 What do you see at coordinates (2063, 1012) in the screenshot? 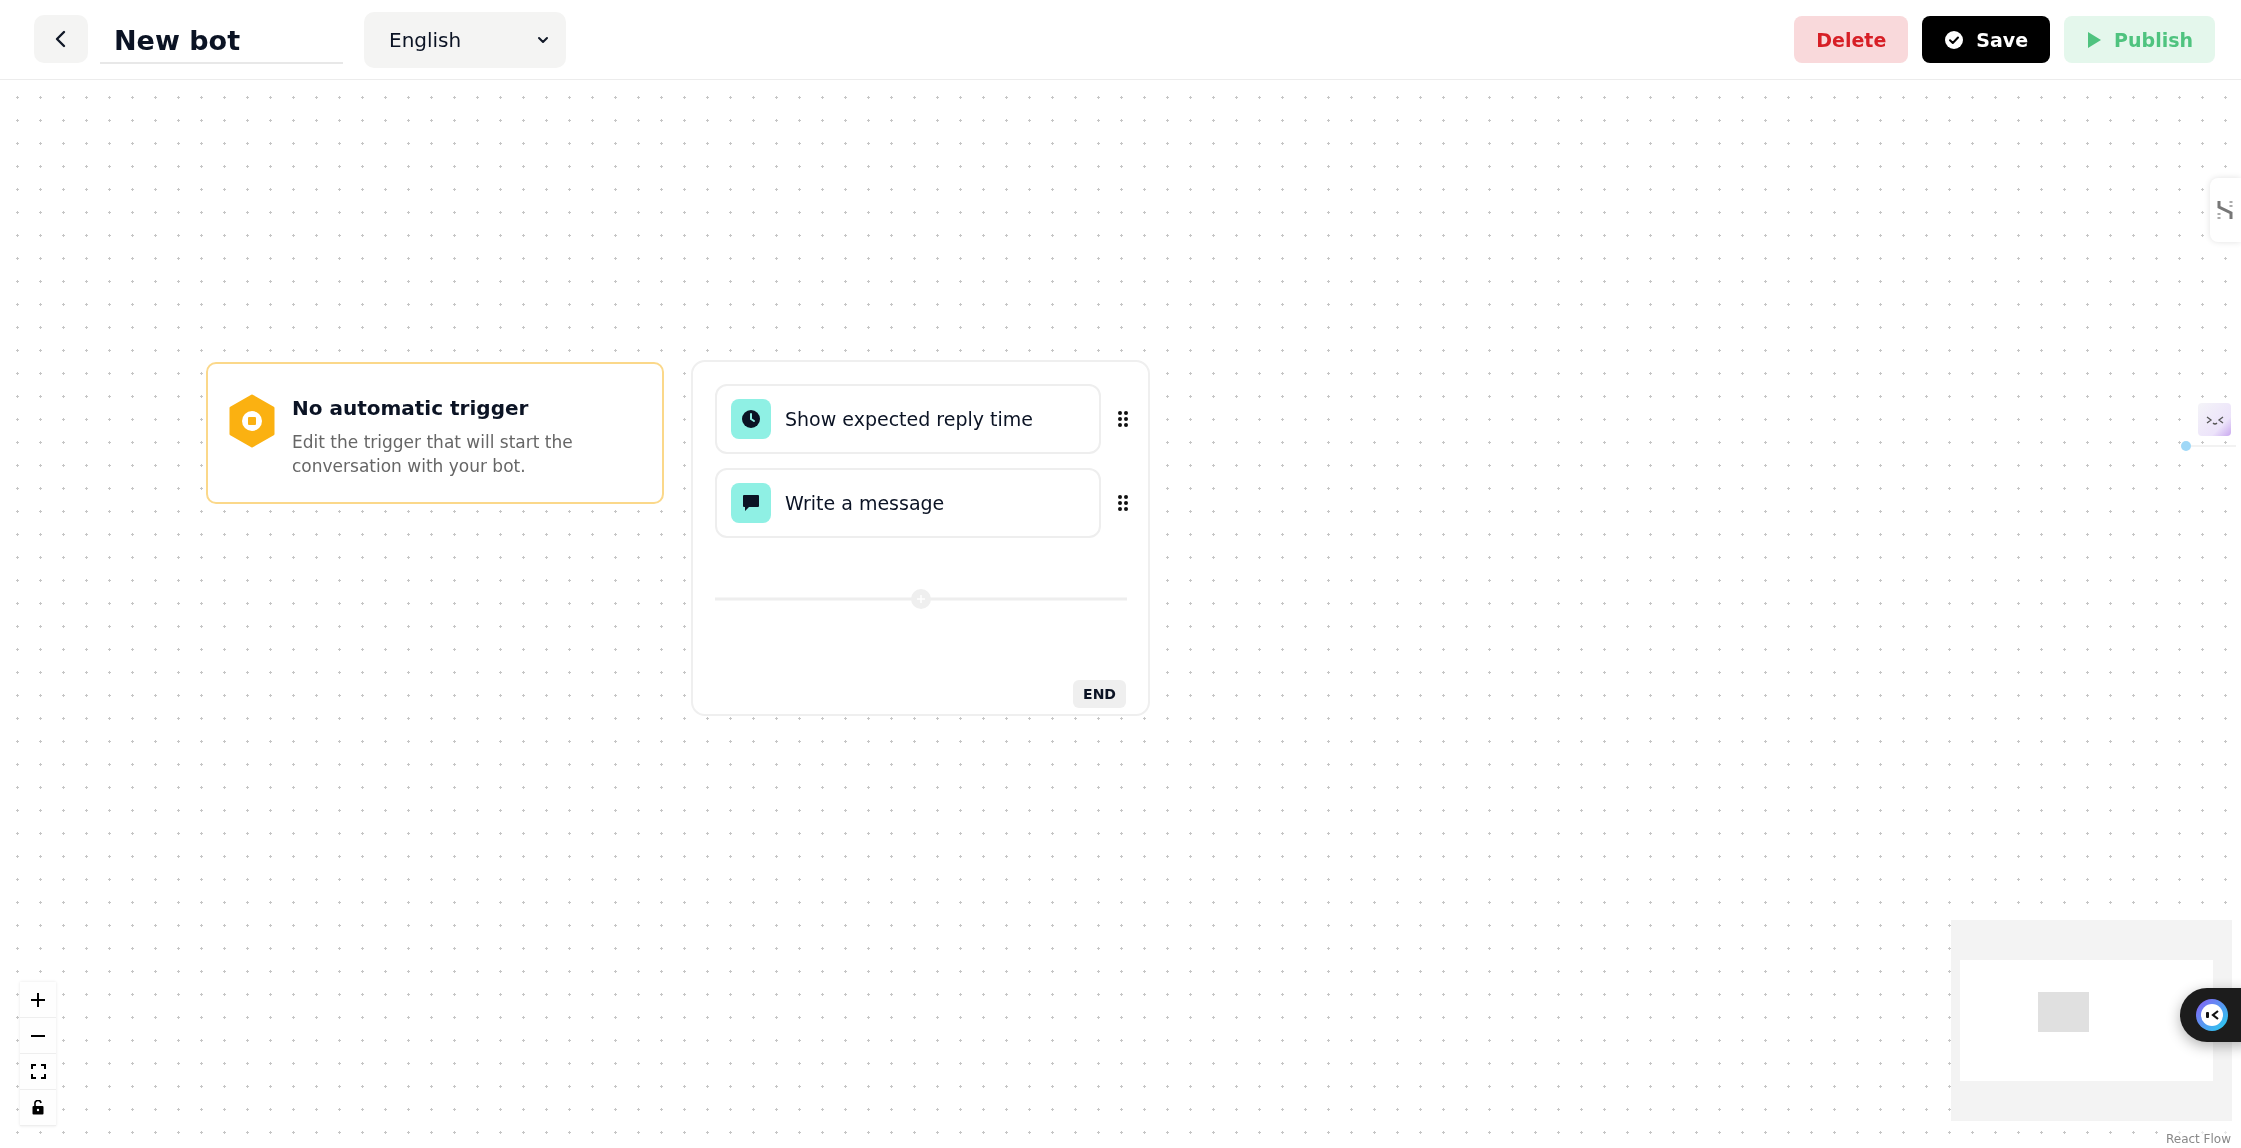
I see `minimap-node` at bounding box center [2063, 1012].